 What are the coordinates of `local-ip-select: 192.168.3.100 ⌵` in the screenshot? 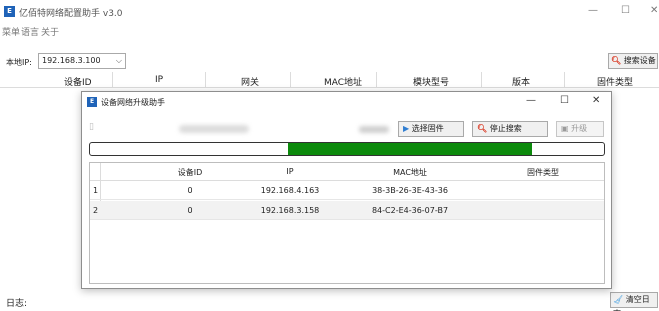 It's located at (82, 61).